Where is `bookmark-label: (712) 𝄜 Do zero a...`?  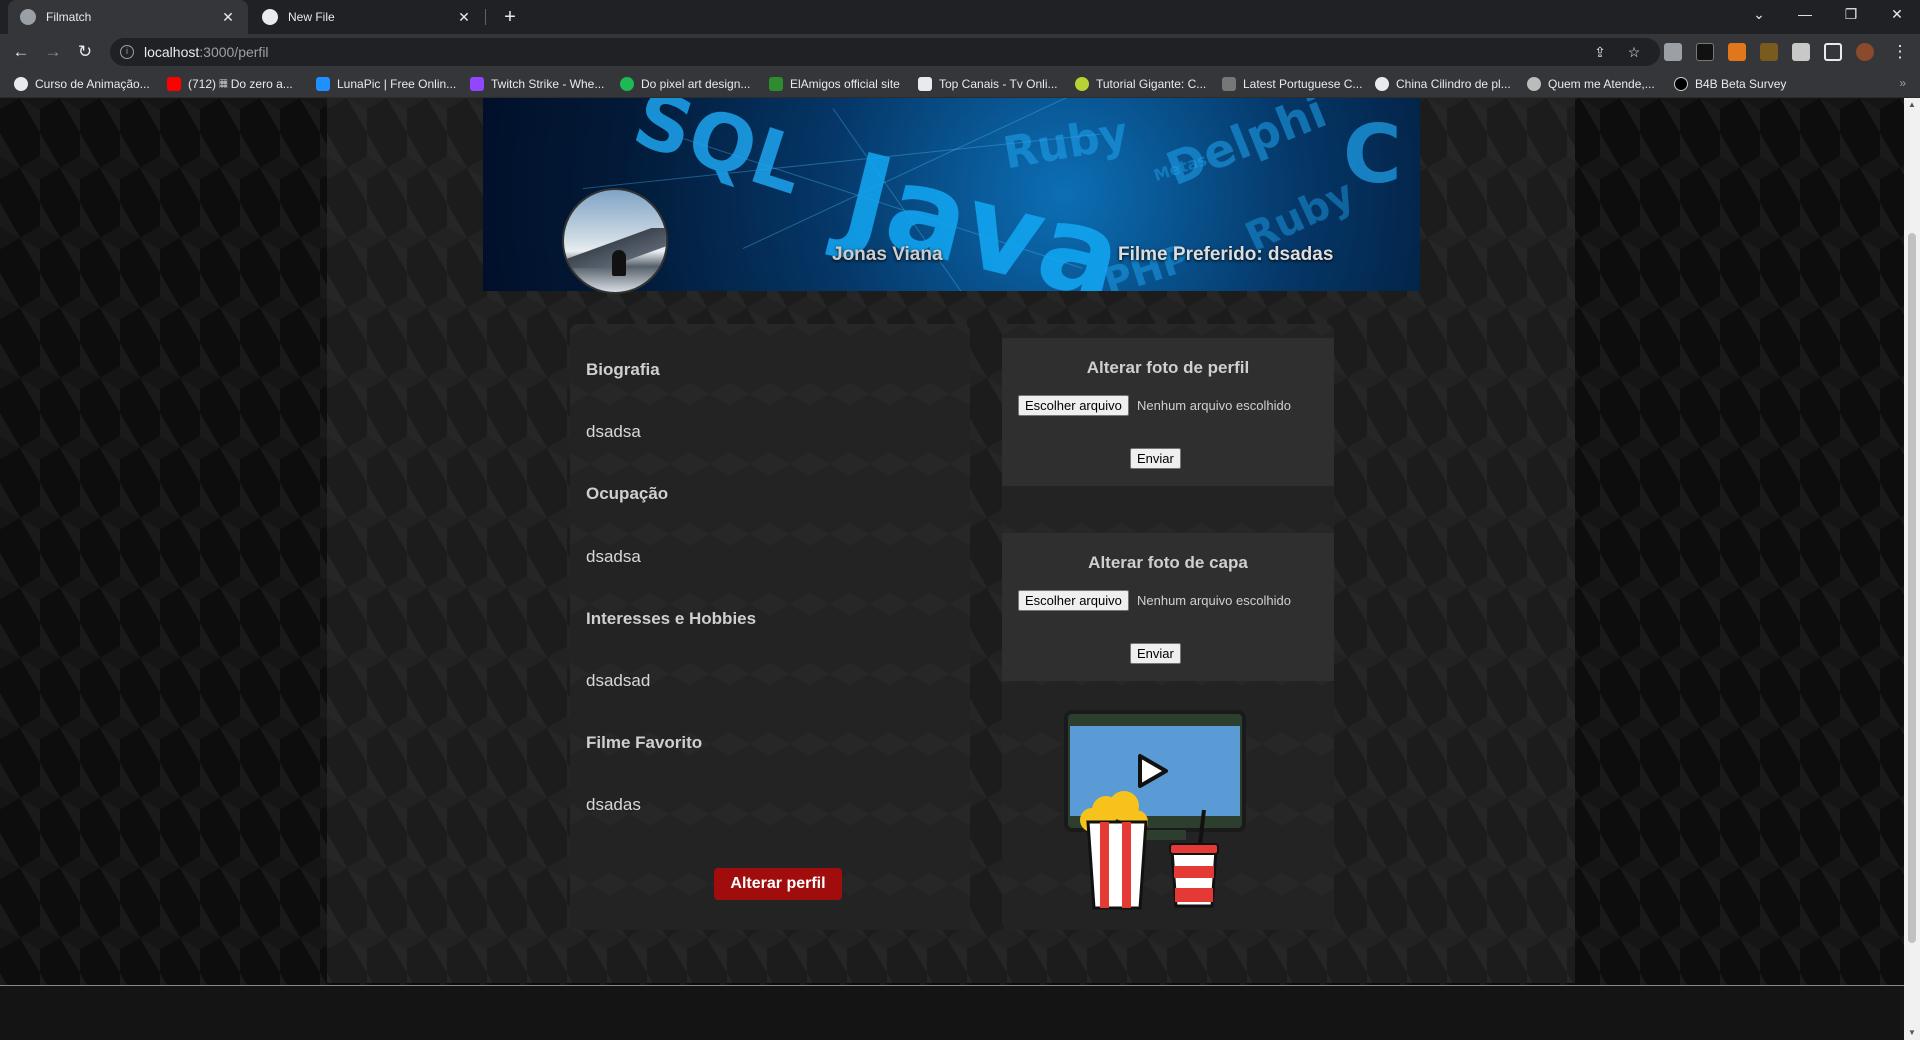 bookmark-label: (712) 𝄜 Do zero a... is located at coordinates (240, 83).